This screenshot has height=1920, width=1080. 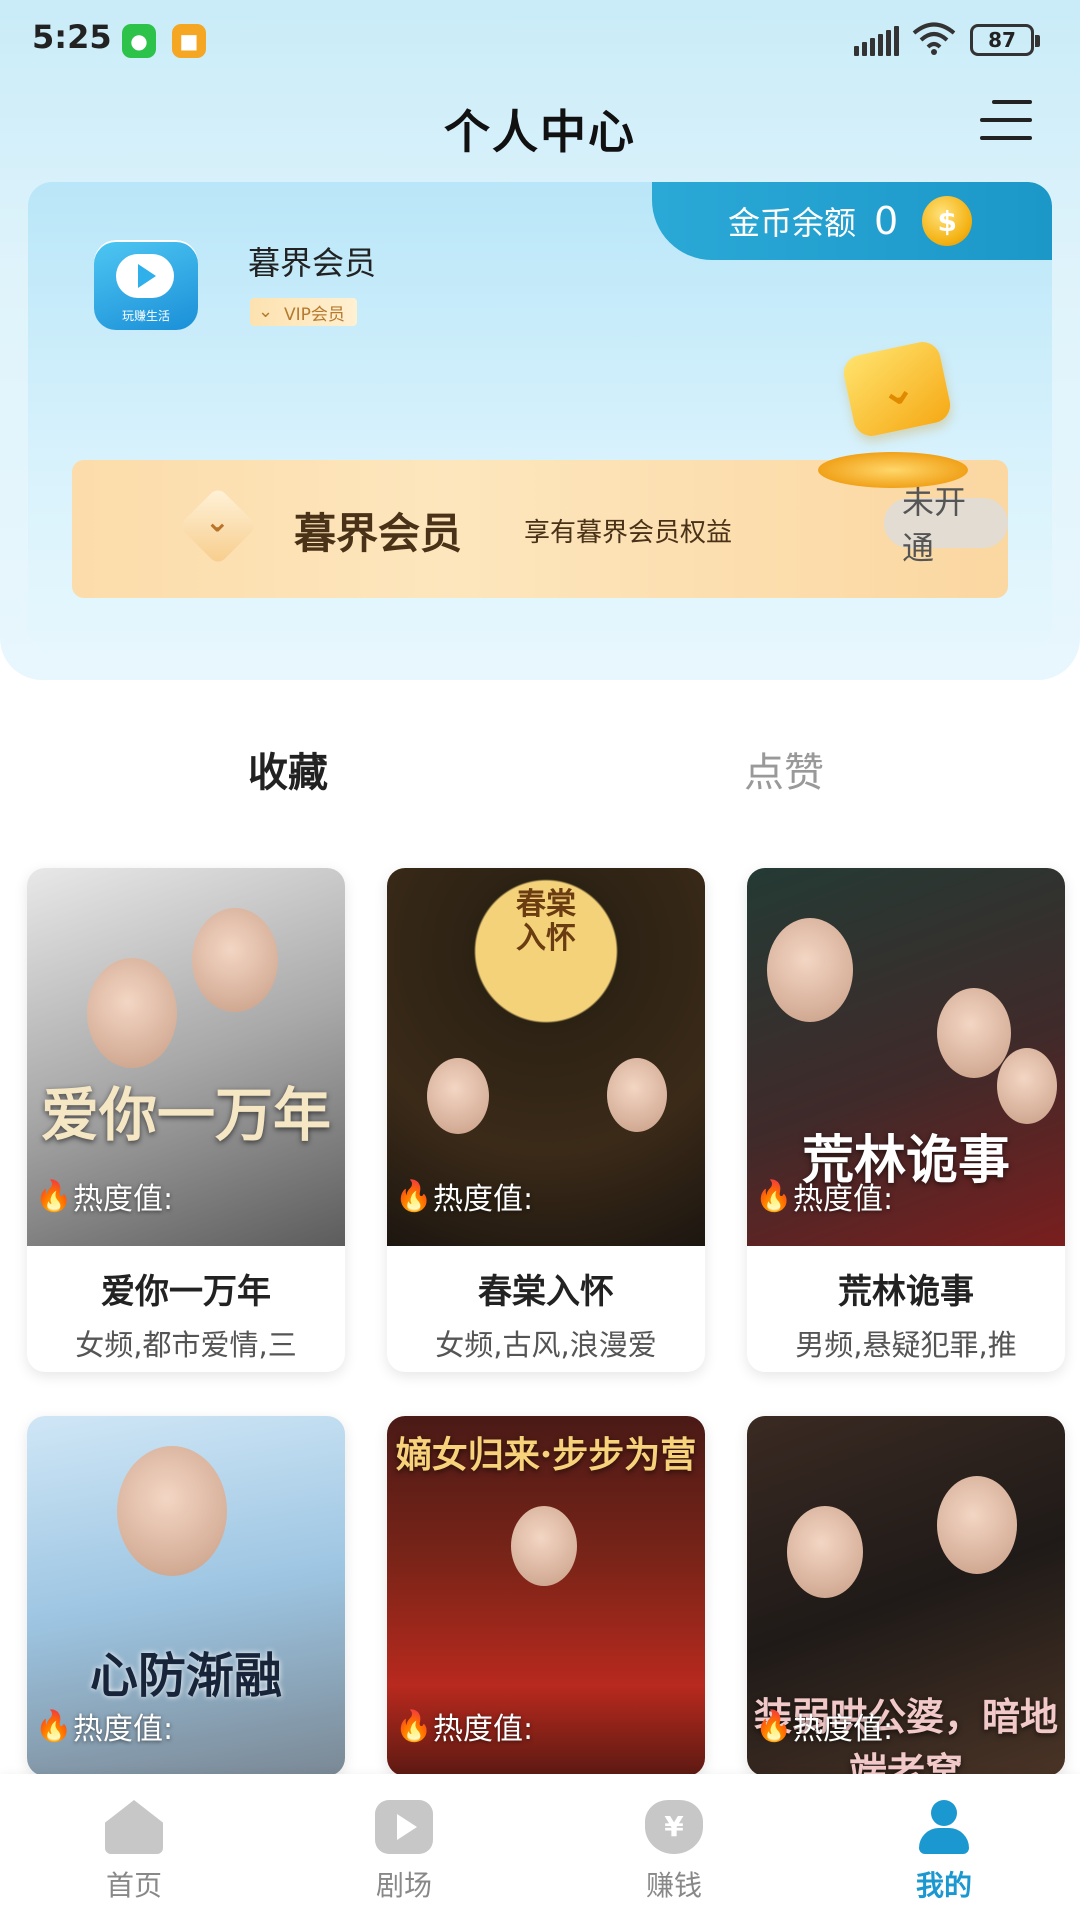 What do you see at coordinates (934, 38) in the screenshot?
I see `wifi-icon` at bounding box center [934, 38].